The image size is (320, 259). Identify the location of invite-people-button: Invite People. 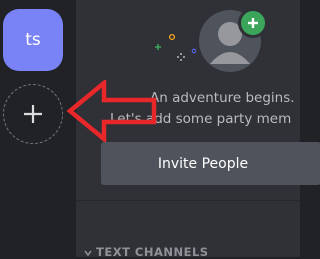
(210, 163).